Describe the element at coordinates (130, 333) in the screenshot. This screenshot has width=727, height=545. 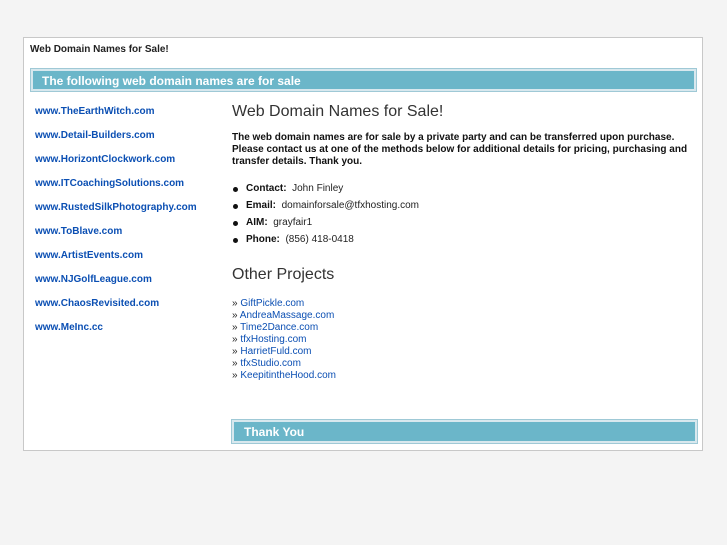
I see `domain-link: www.MeInc.cc` at that location.